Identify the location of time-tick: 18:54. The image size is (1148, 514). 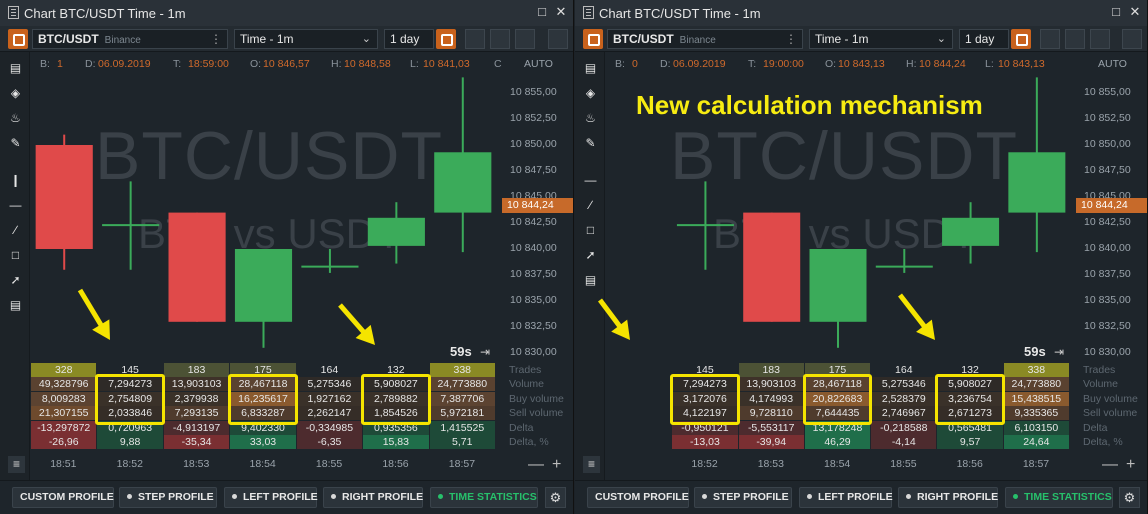
(837, 464).